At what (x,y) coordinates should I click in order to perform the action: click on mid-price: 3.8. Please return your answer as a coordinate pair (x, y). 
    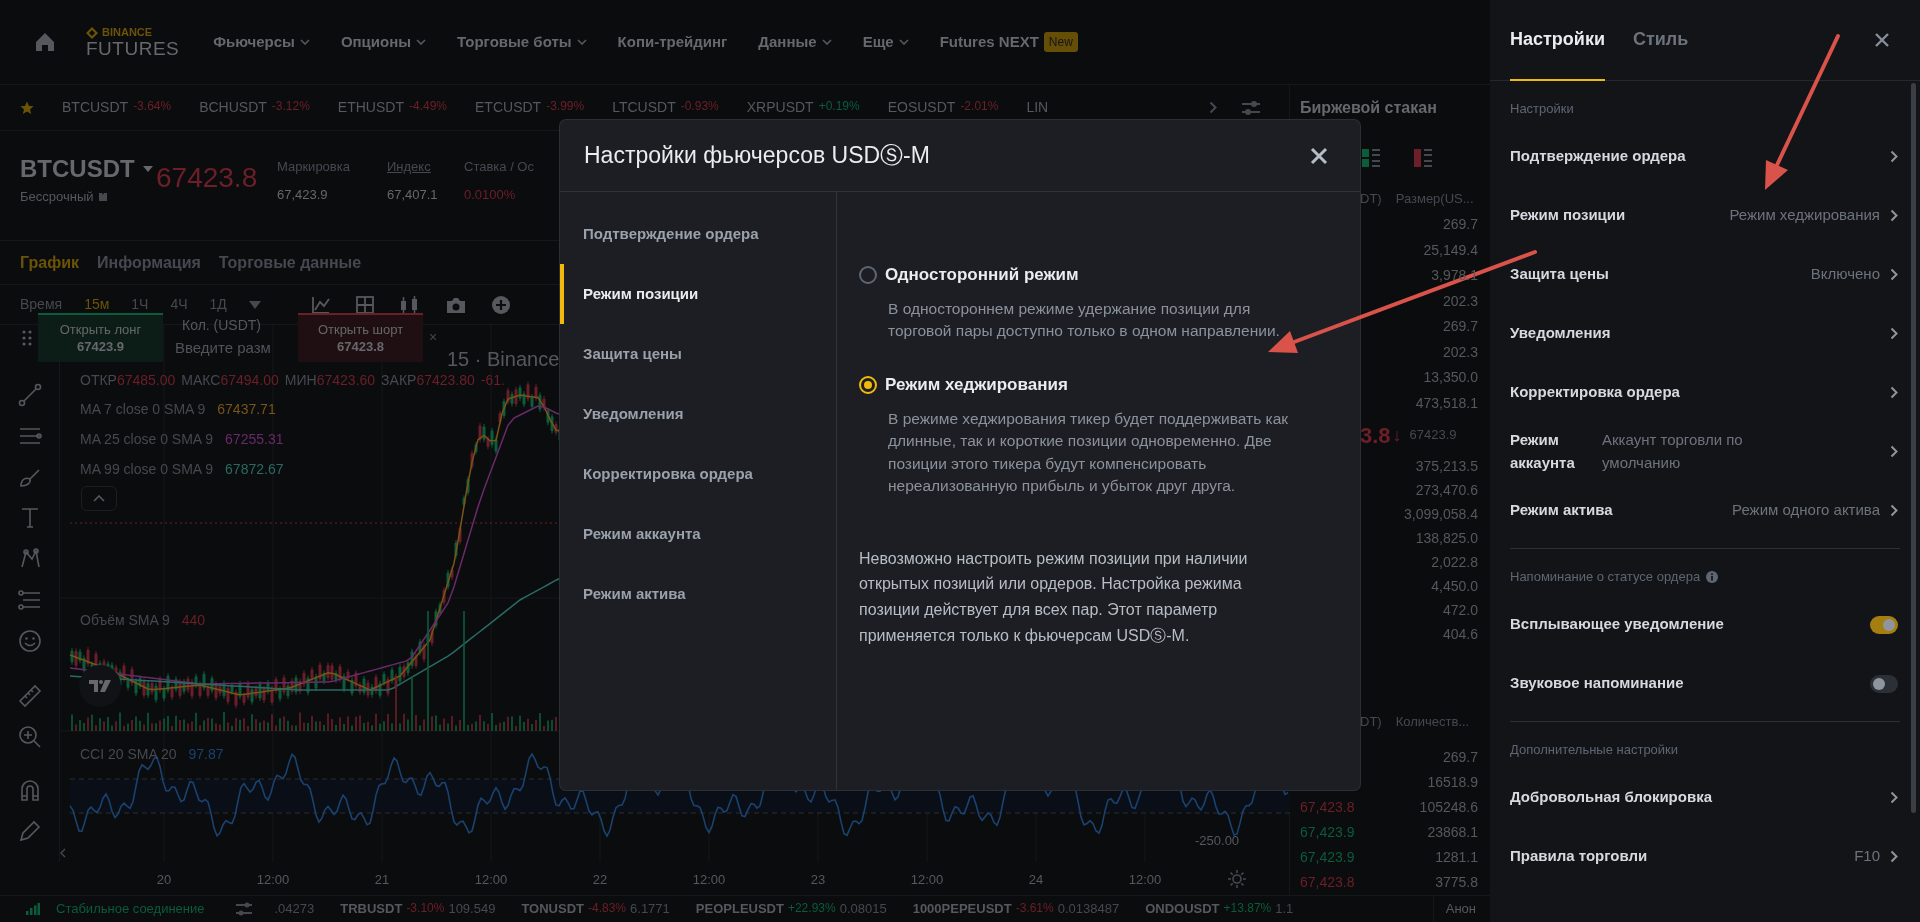
    Looking at the image, I should click on (1375, 435).